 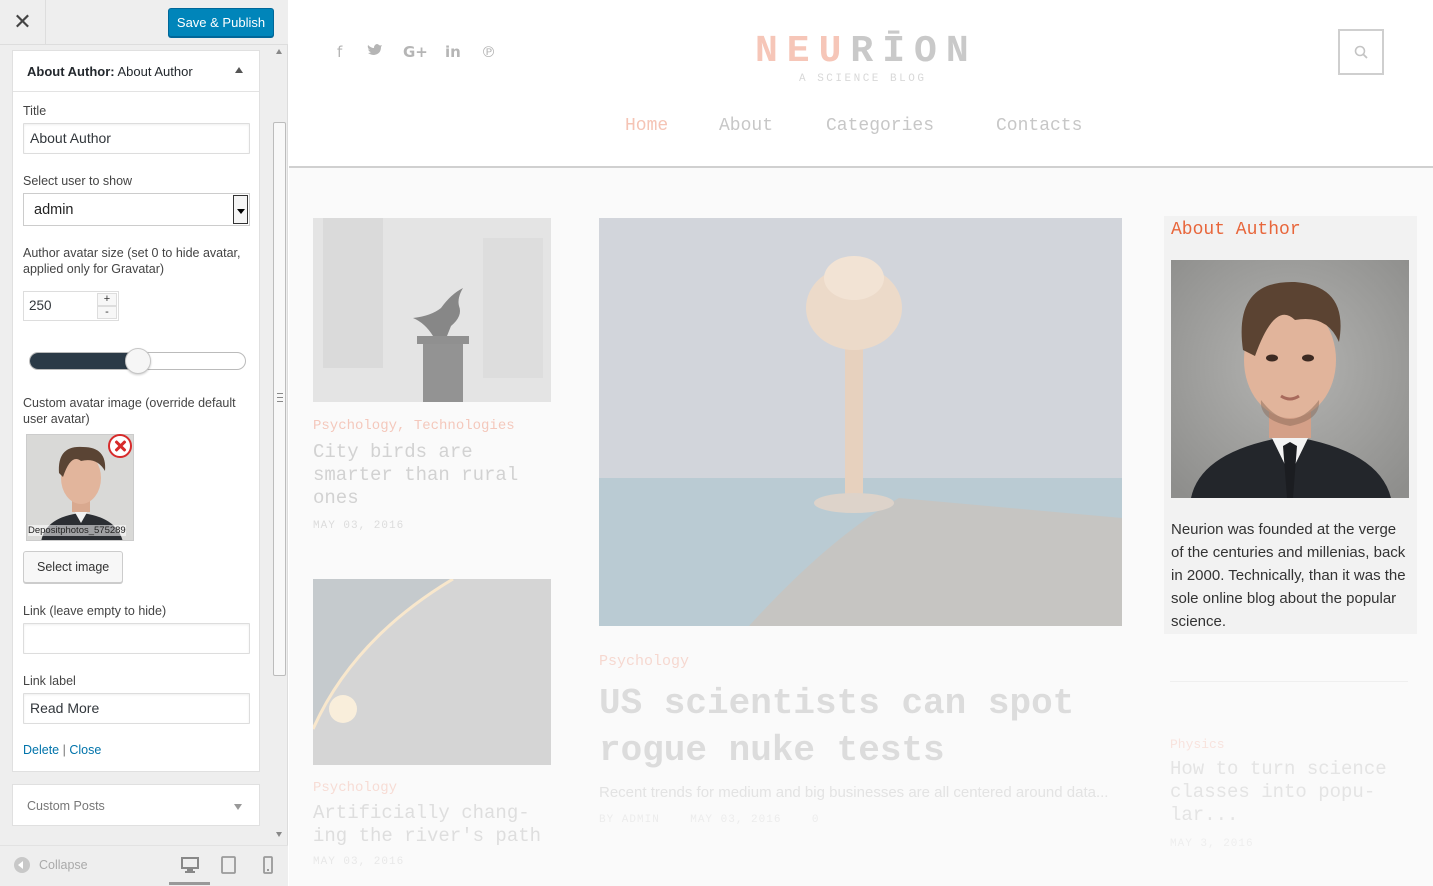 What do you see at coordinates (644, 661) in the screenshot?
I see `featured-category: Psychology` at bounding box center [644, 661].